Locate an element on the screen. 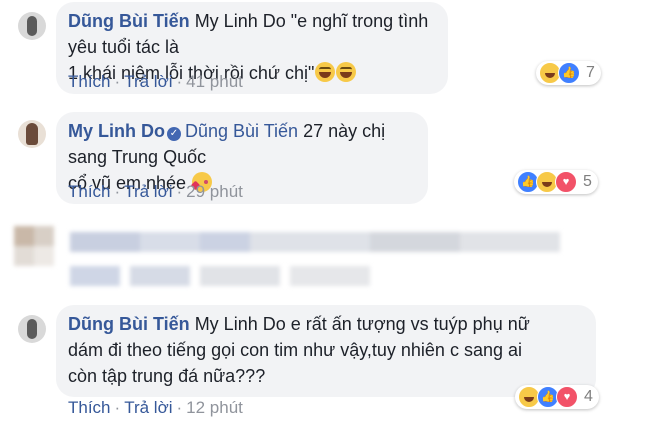 The height and width of the screenshot is (428, 660). like-reaction-icon: 👍 is located at coordinates (569, 73).